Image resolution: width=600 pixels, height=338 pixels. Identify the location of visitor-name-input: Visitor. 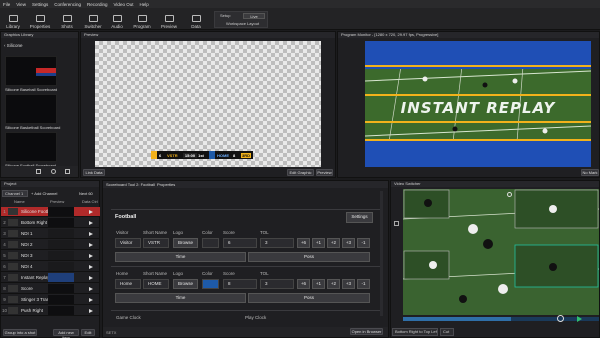
(128, 243).